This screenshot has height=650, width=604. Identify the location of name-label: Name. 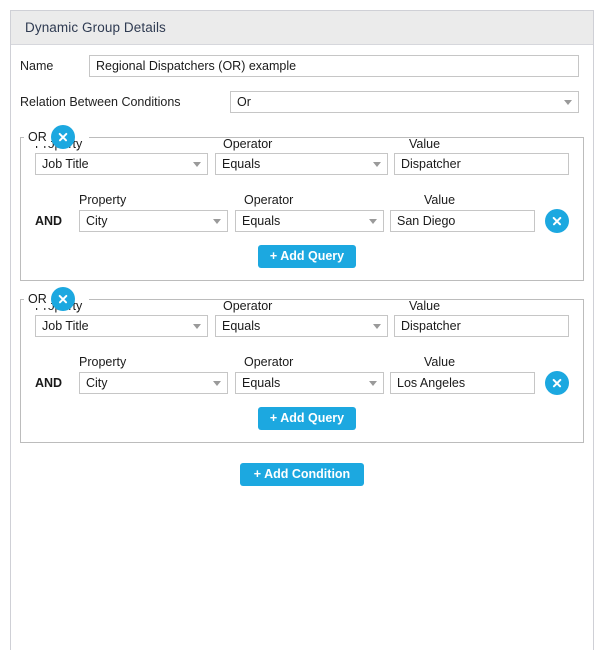
(37, 66).